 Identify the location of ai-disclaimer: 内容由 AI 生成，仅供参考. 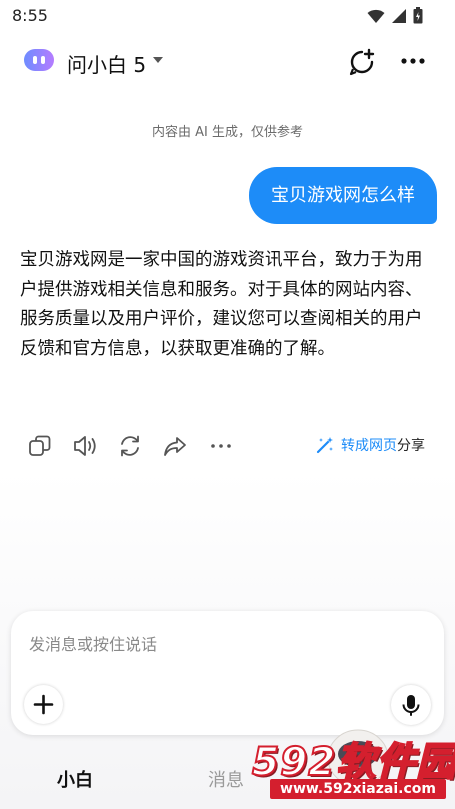
(227, 132).